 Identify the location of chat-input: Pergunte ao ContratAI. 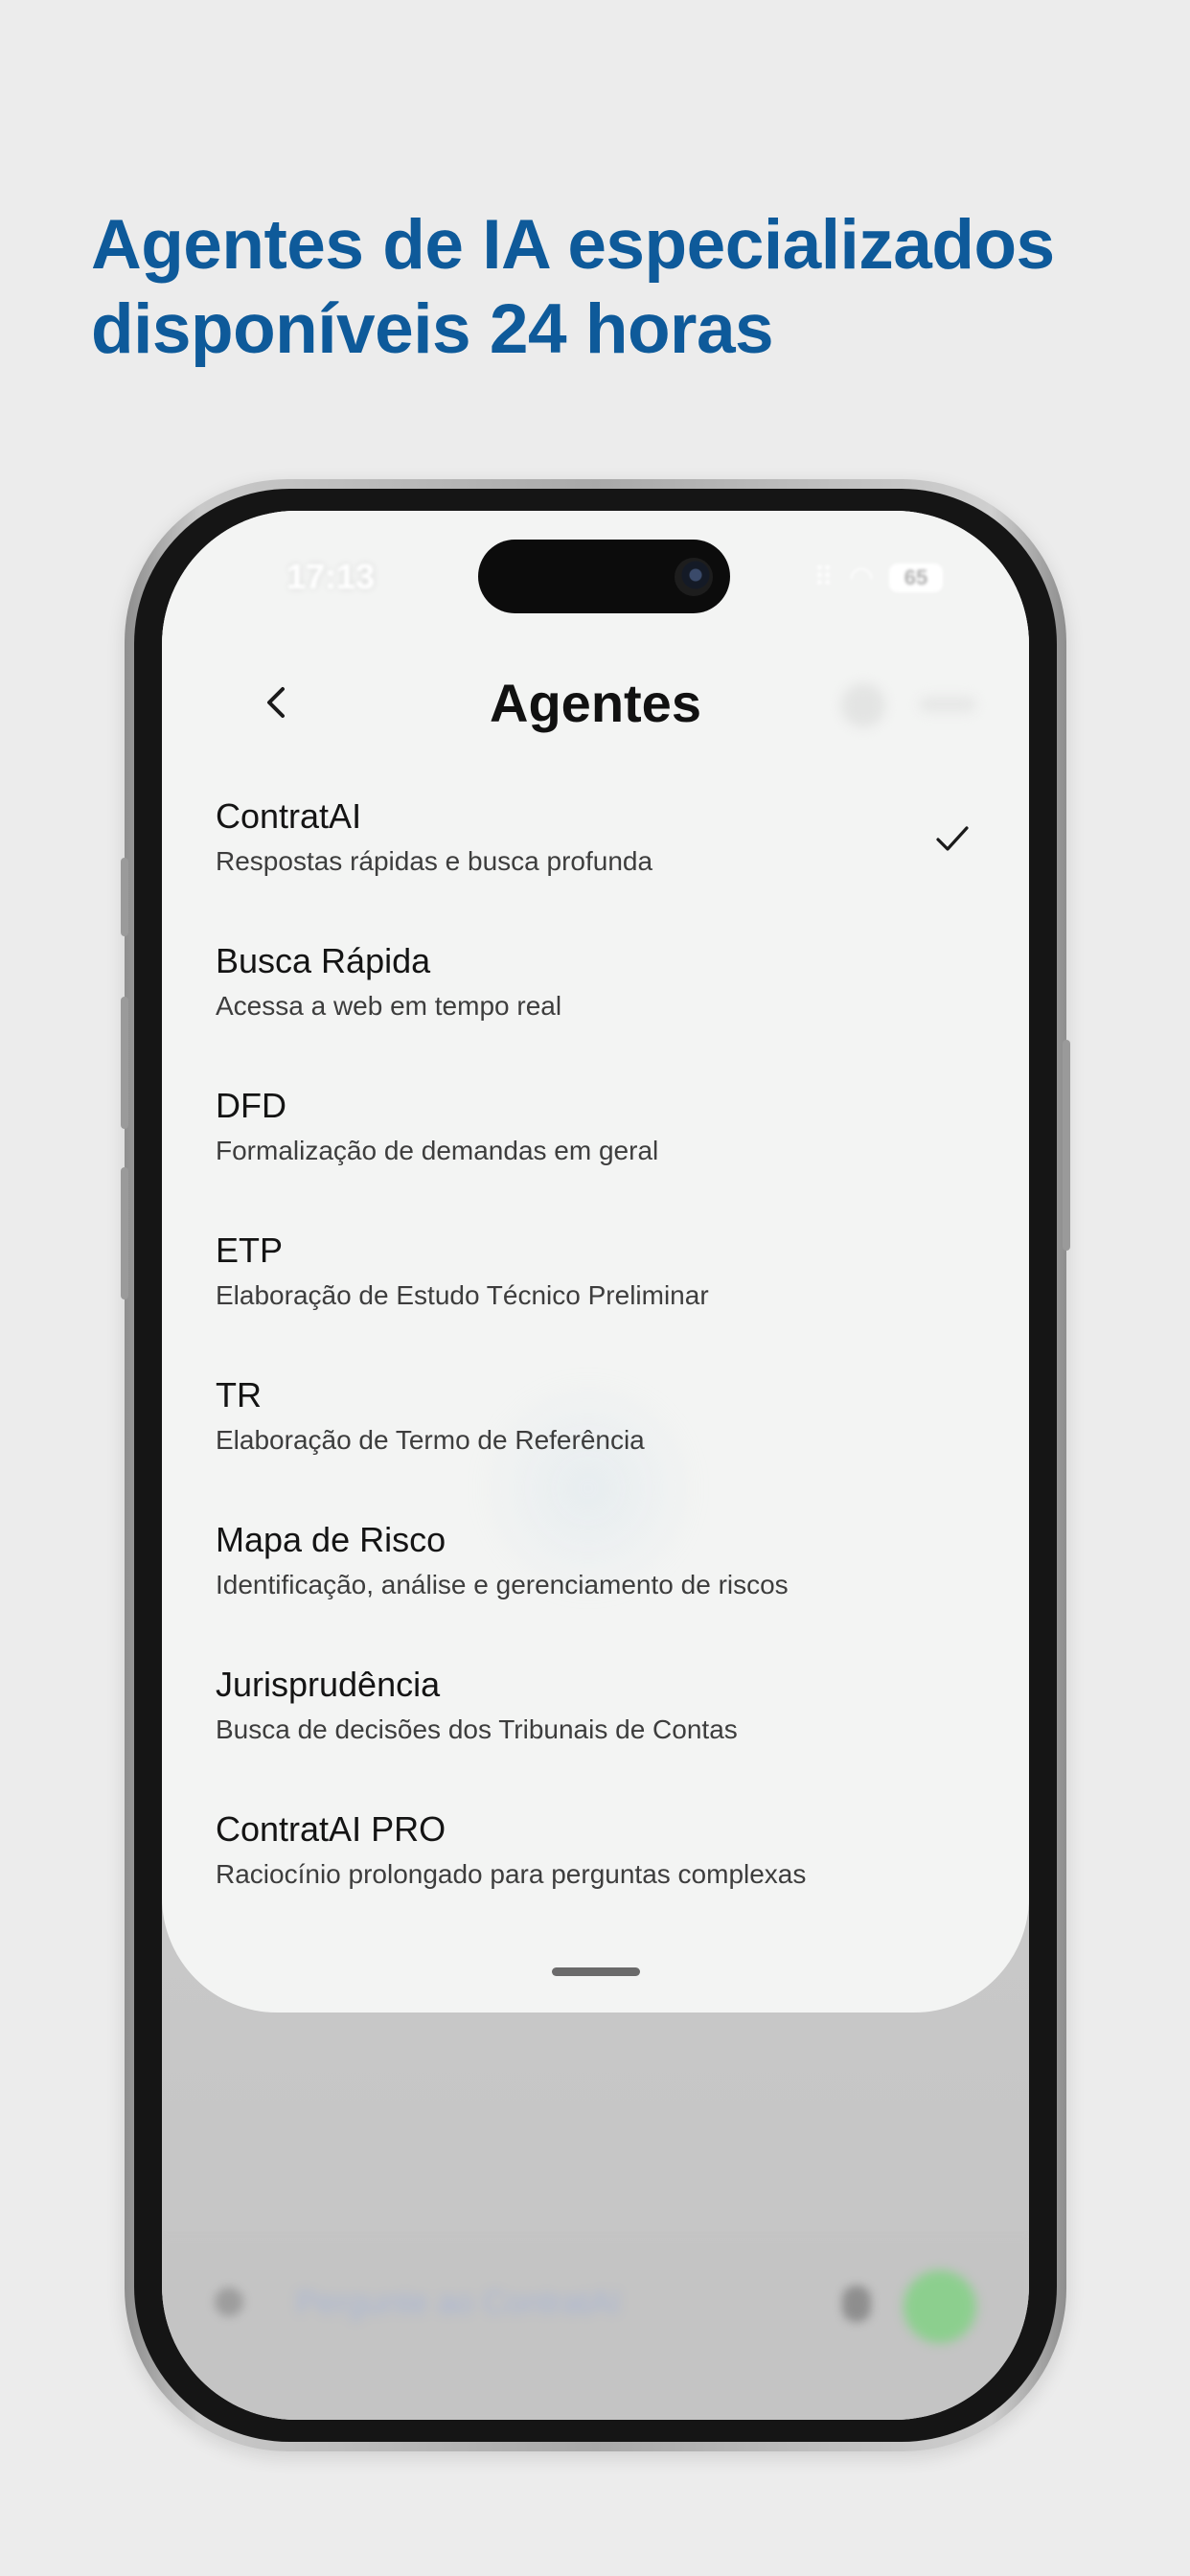
(564, 2303).